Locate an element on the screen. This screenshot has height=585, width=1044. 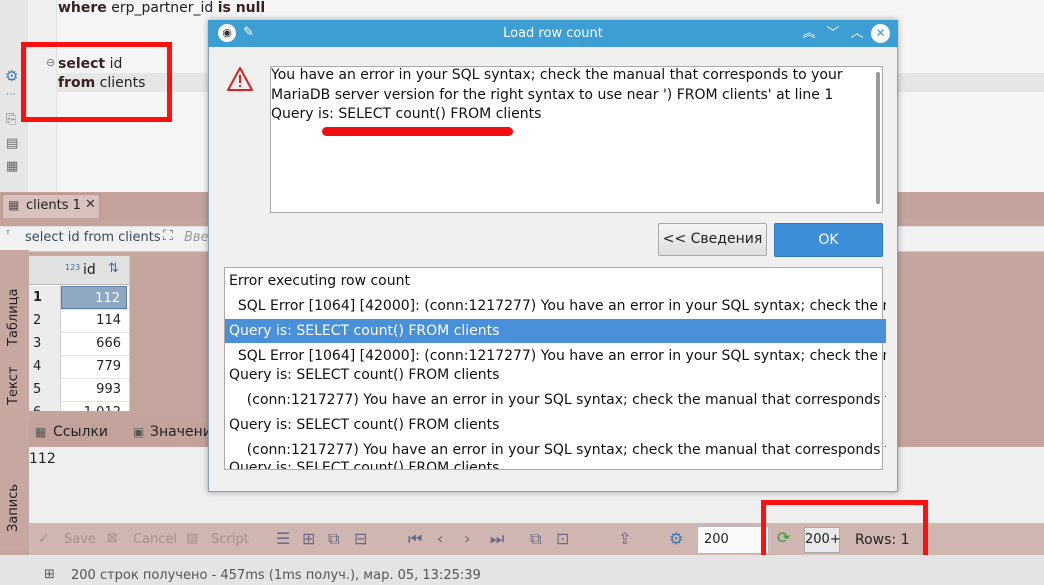
vtab-text: Текст is located at coordinates (13, 380).